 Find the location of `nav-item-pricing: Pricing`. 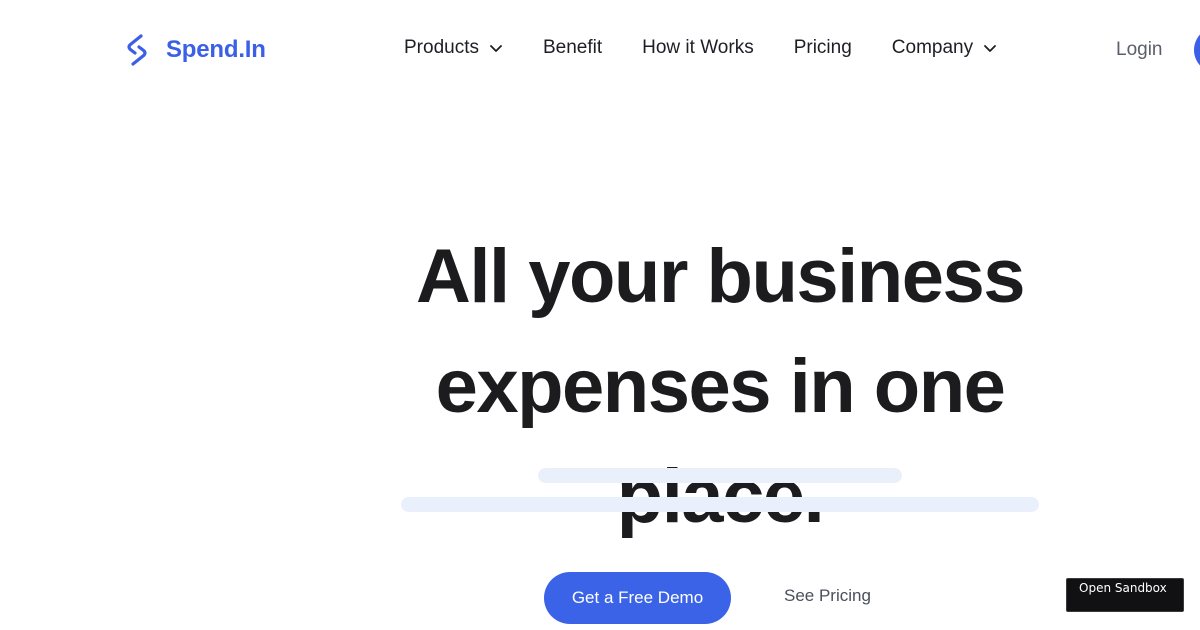

nav-item-pricing: Pricing is located at coordinates (823, 48).